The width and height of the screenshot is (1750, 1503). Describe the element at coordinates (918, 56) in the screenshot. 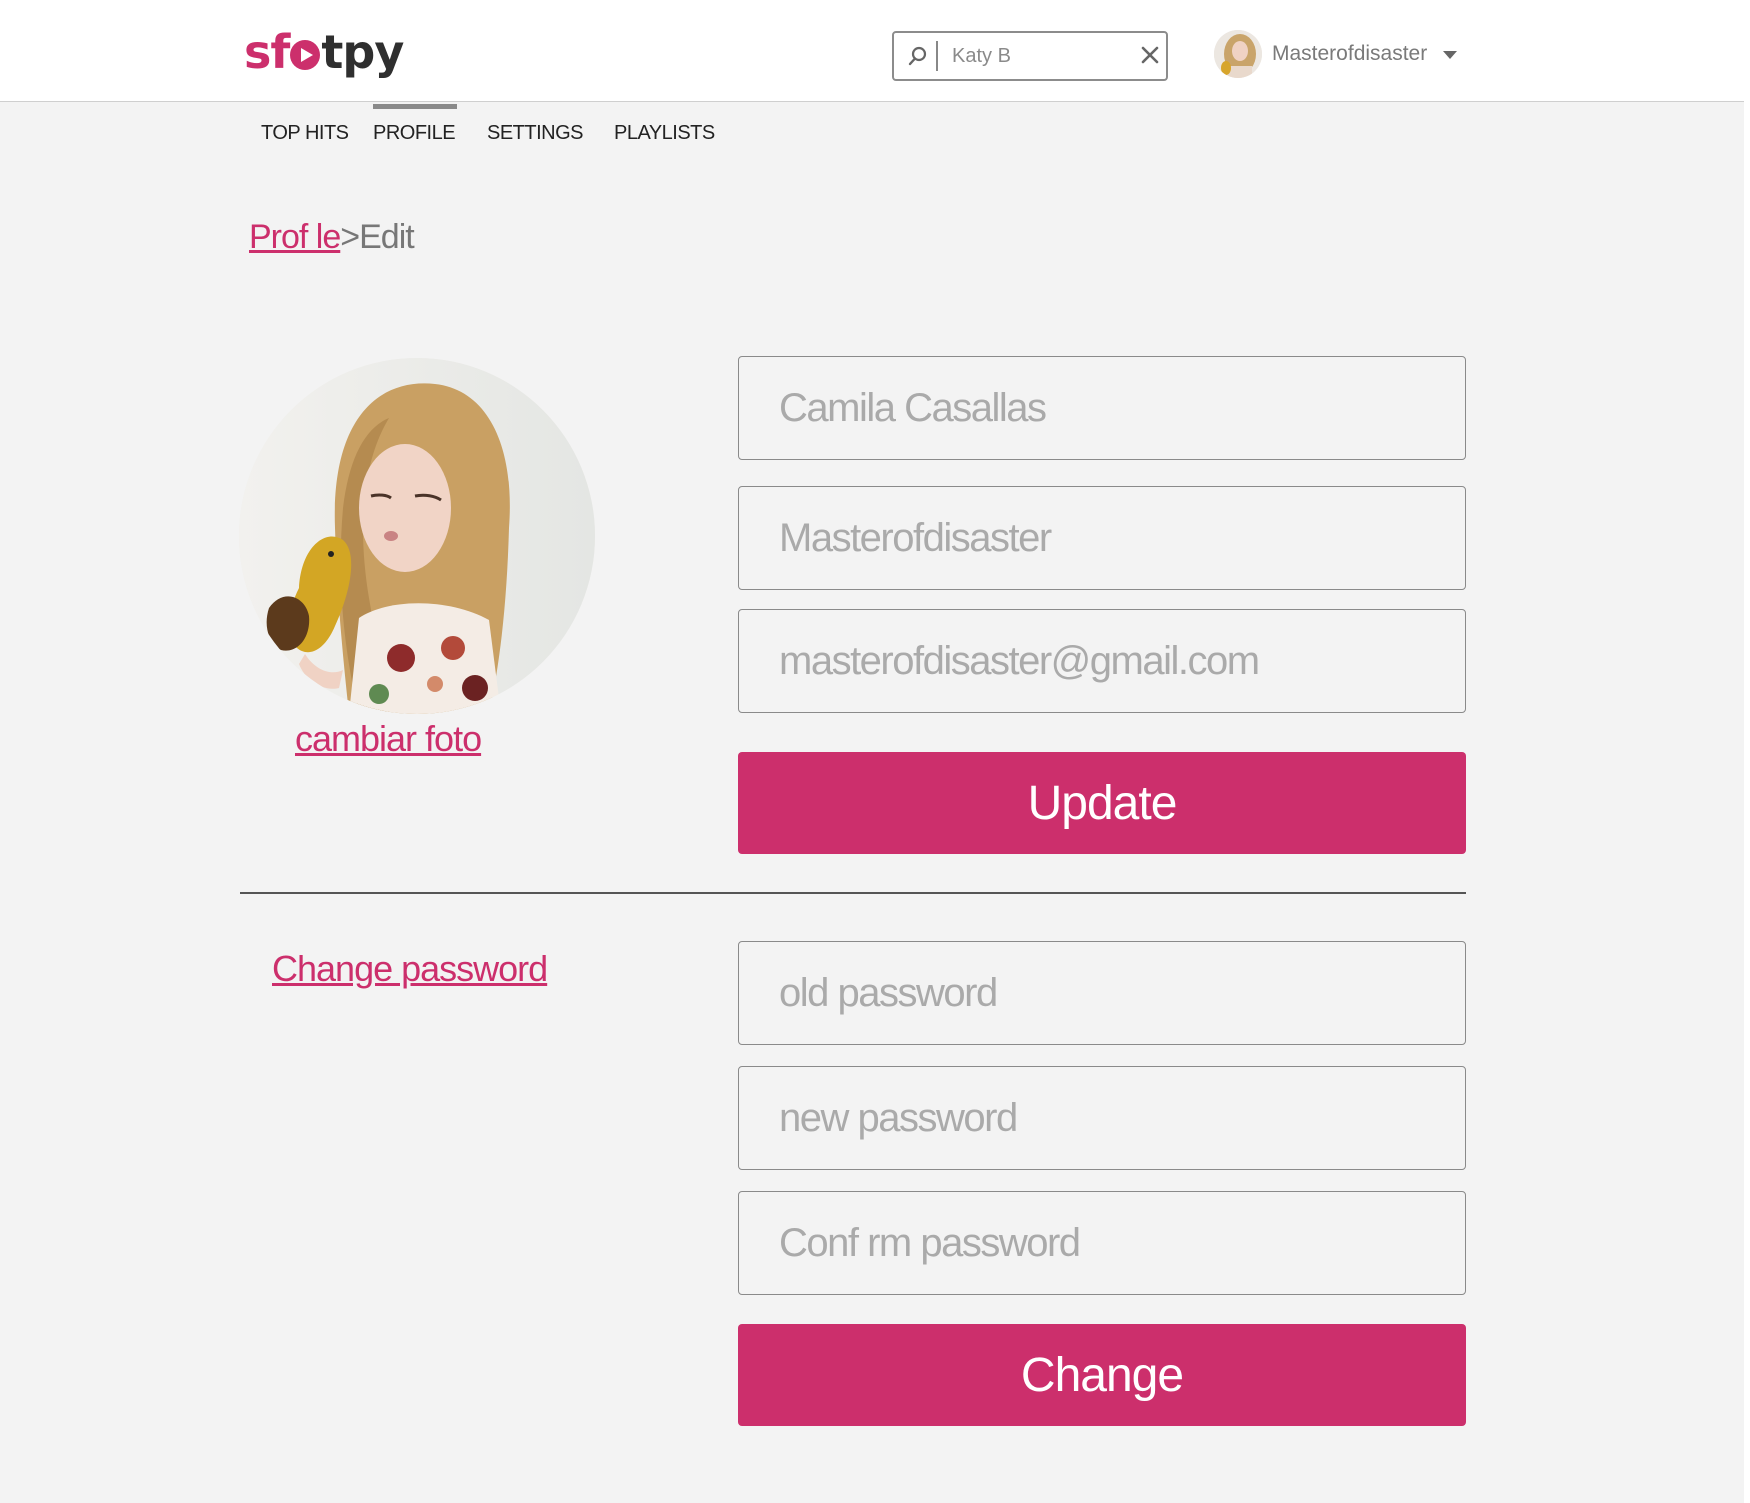

I see `search-icon` at that location.